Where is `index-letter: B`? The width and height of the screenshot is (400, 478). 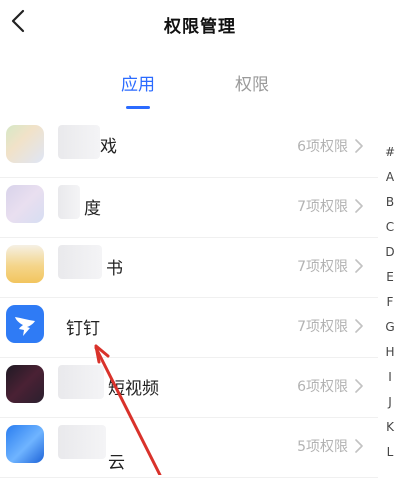
index-letter: B is located at coordinates (390, 202).